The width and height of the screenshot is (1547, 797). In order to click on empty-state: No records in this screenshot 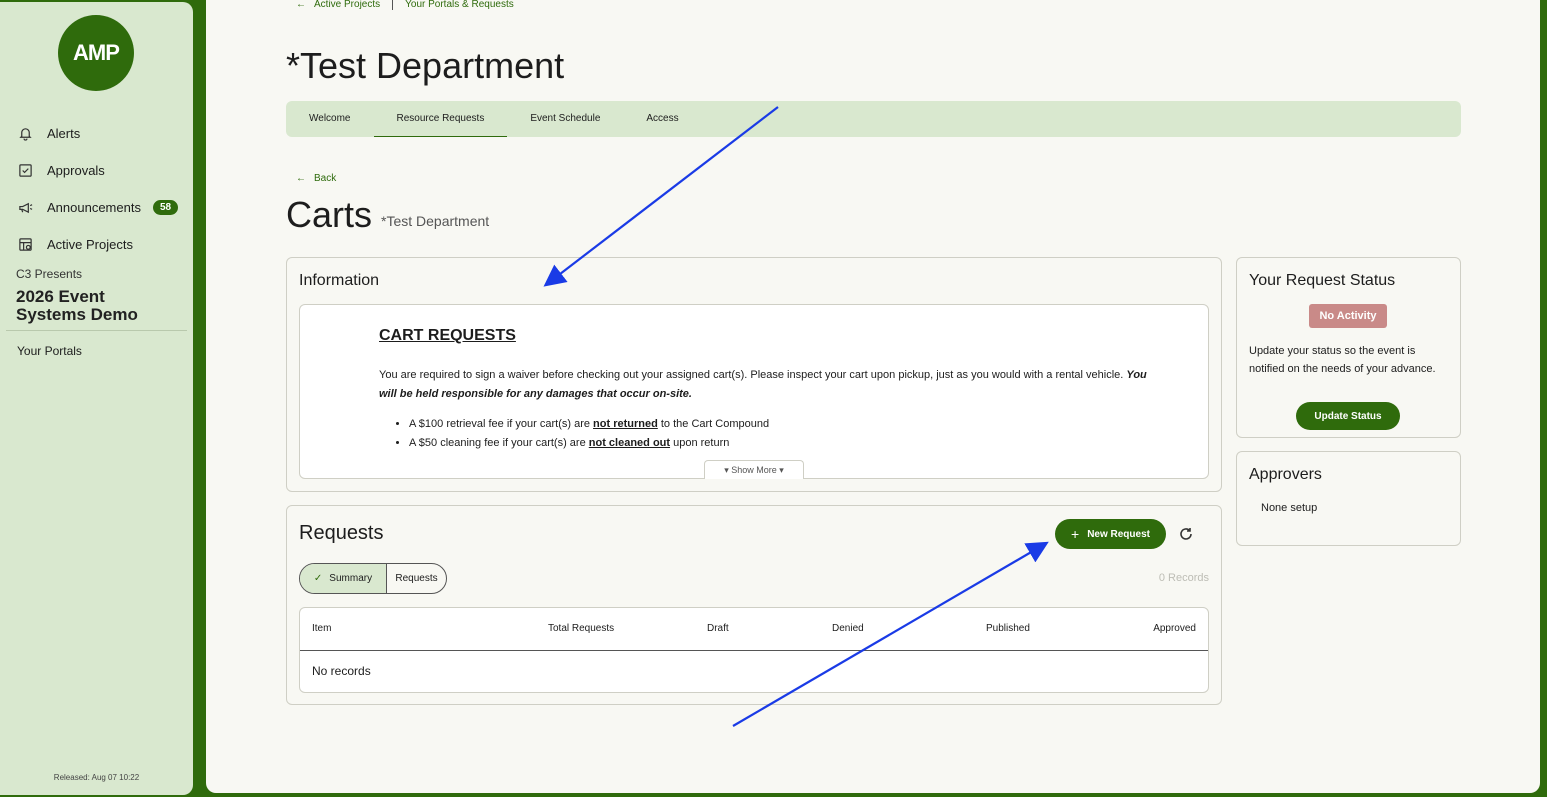, I will do `click(341, 671)`.